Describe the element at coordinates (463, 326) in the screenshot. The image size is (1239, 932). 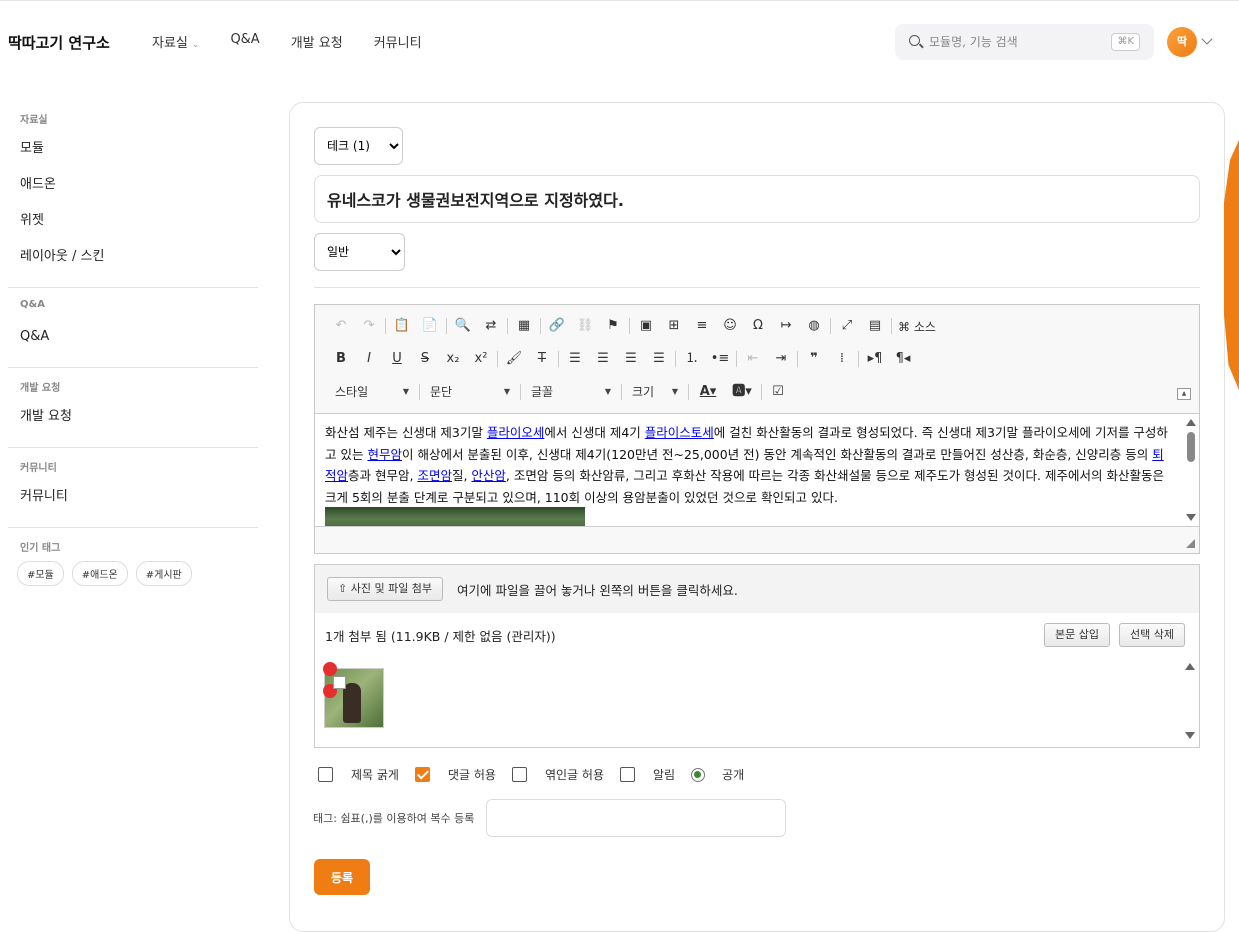
I see `find-icon: 🔍` at that location.